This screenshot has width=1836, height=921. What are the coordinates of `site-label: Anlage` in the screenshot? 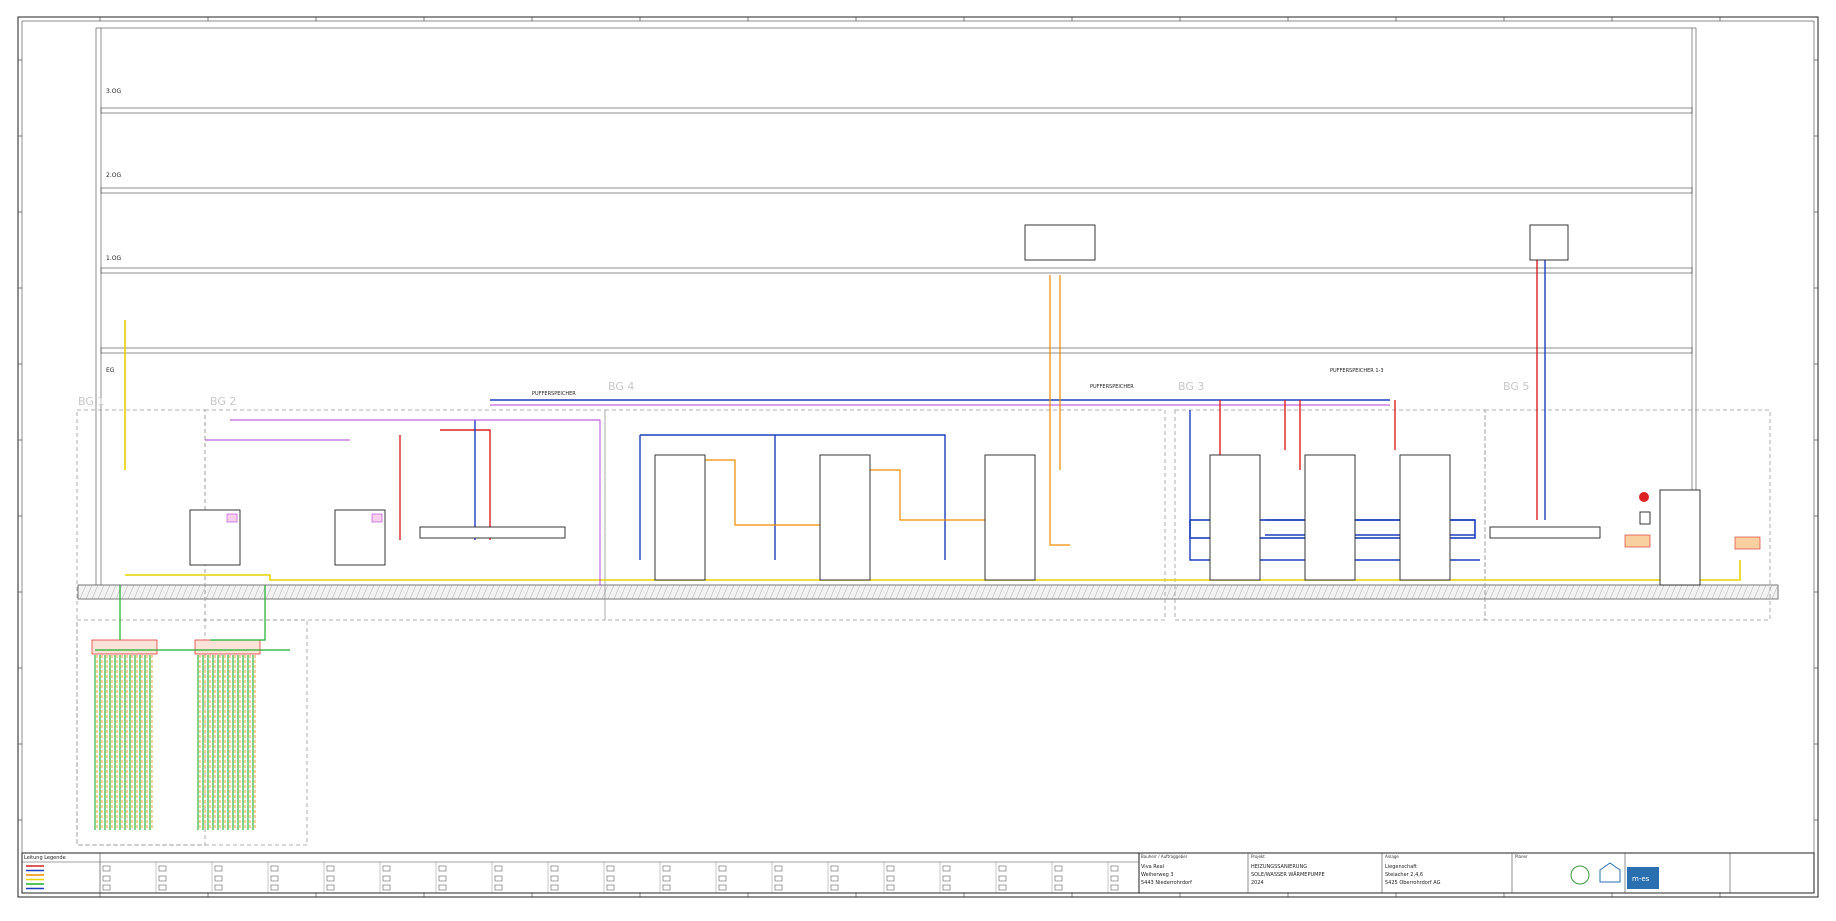 It's located at (1392, 856).